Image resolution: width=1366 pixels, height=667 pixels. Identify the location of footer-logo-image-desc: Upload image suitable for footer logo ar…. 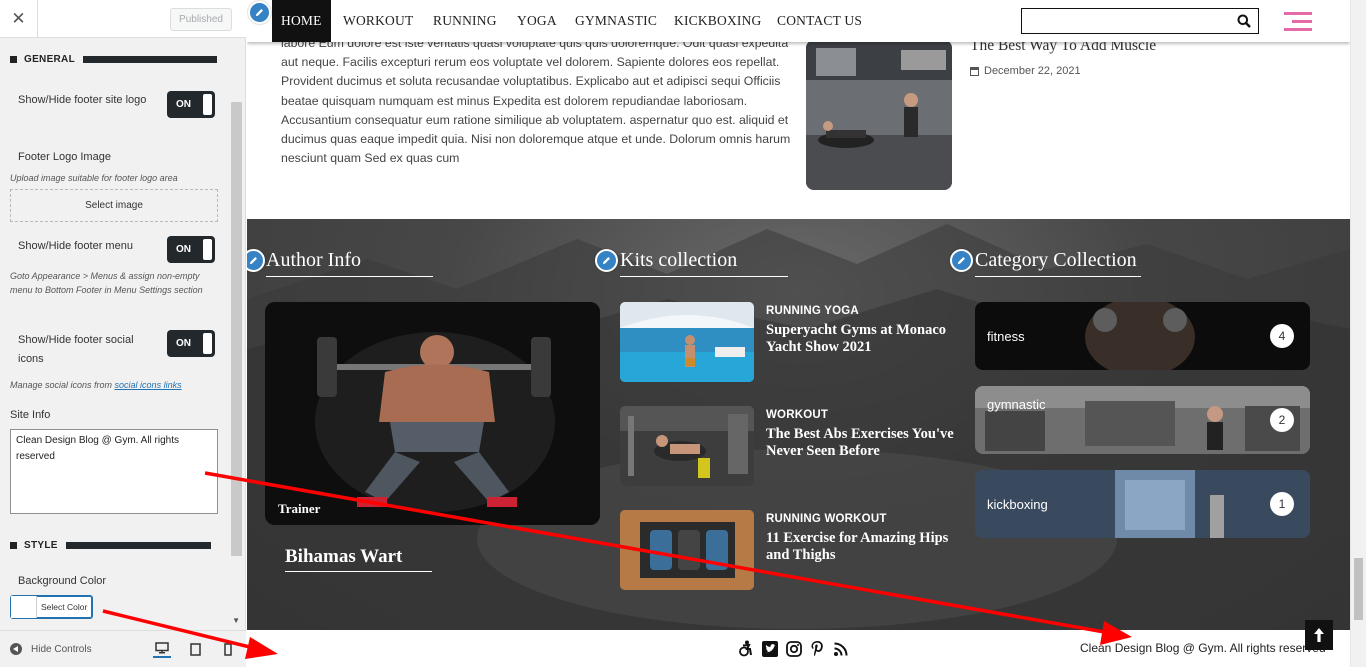
(94, 178).